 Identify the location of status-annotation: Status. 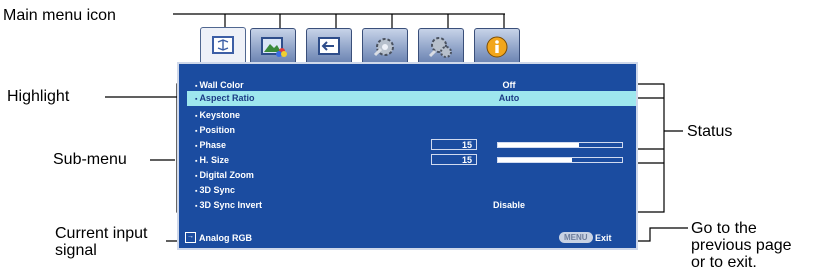
(710, 131).